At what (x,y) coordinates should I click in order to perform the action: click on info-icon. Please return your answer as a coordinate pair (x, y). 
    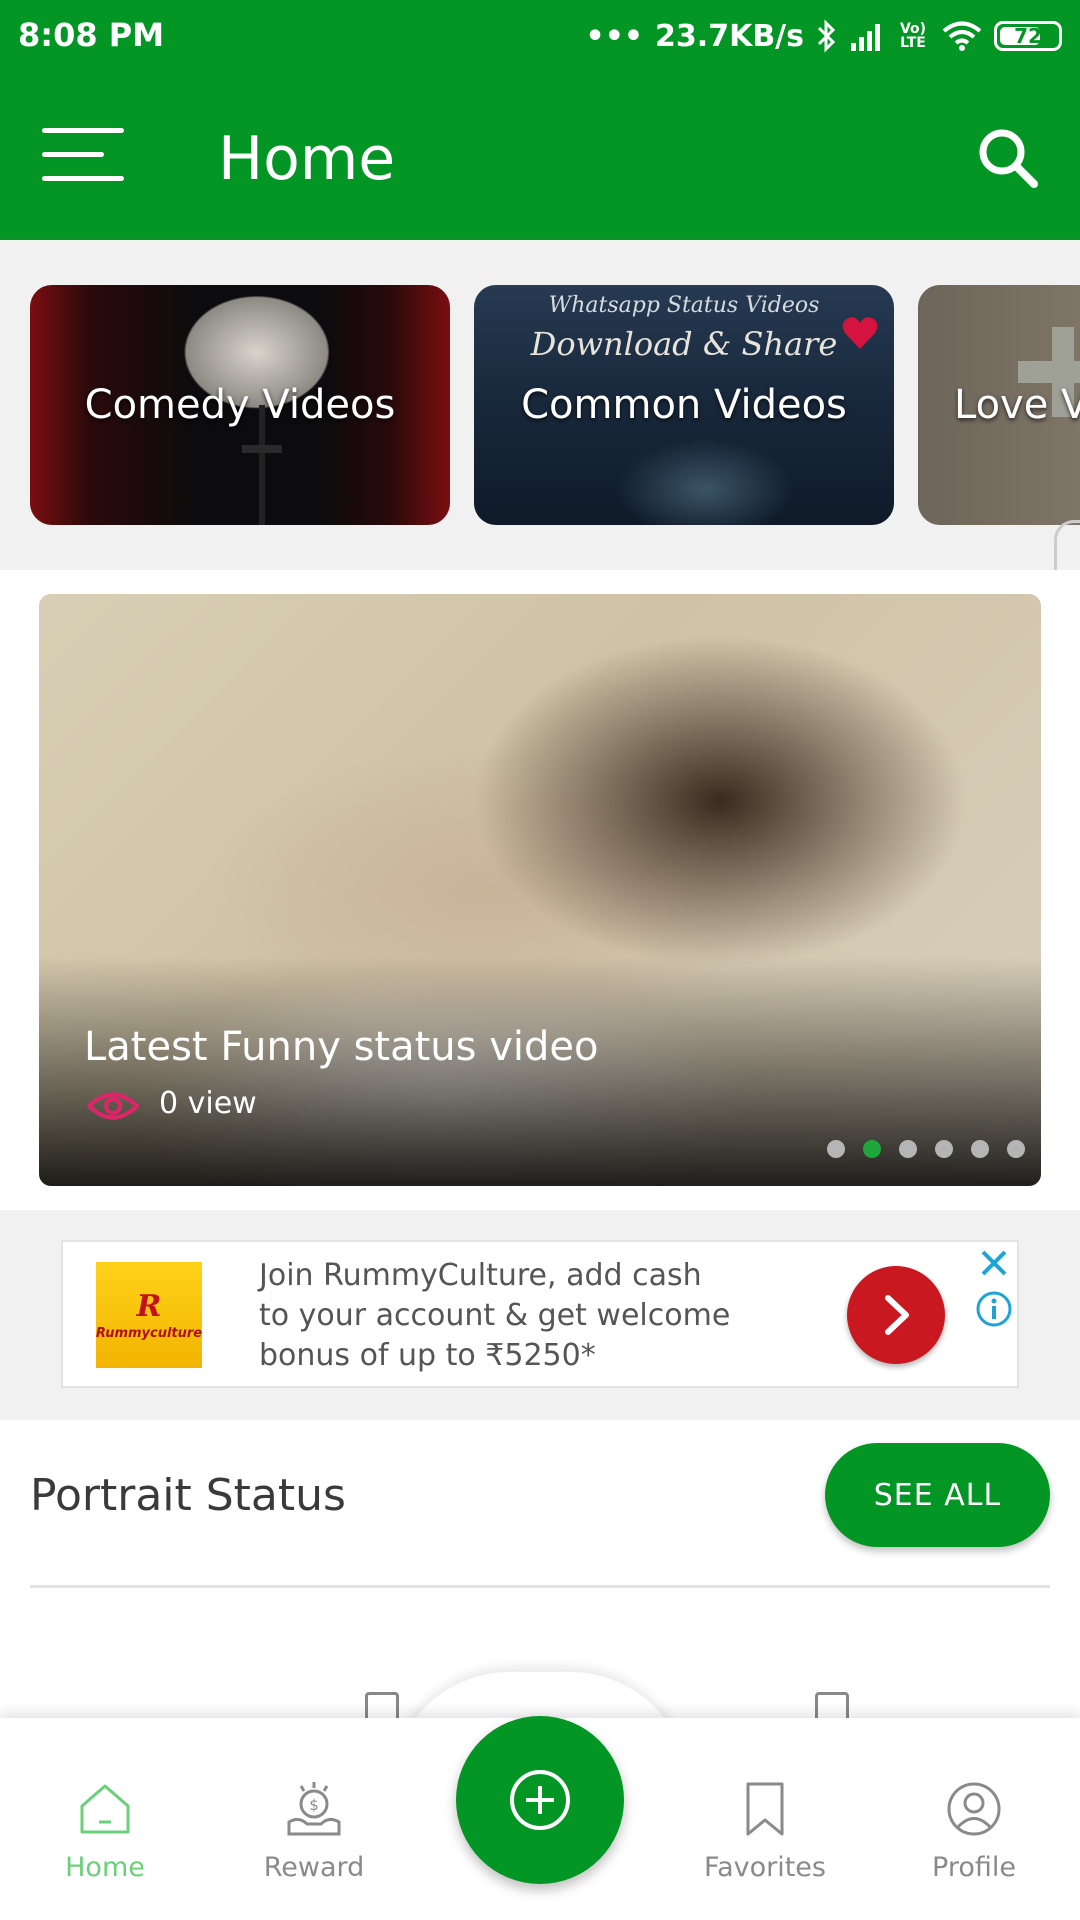
    Looking at the image, I should click on (994, 1309).